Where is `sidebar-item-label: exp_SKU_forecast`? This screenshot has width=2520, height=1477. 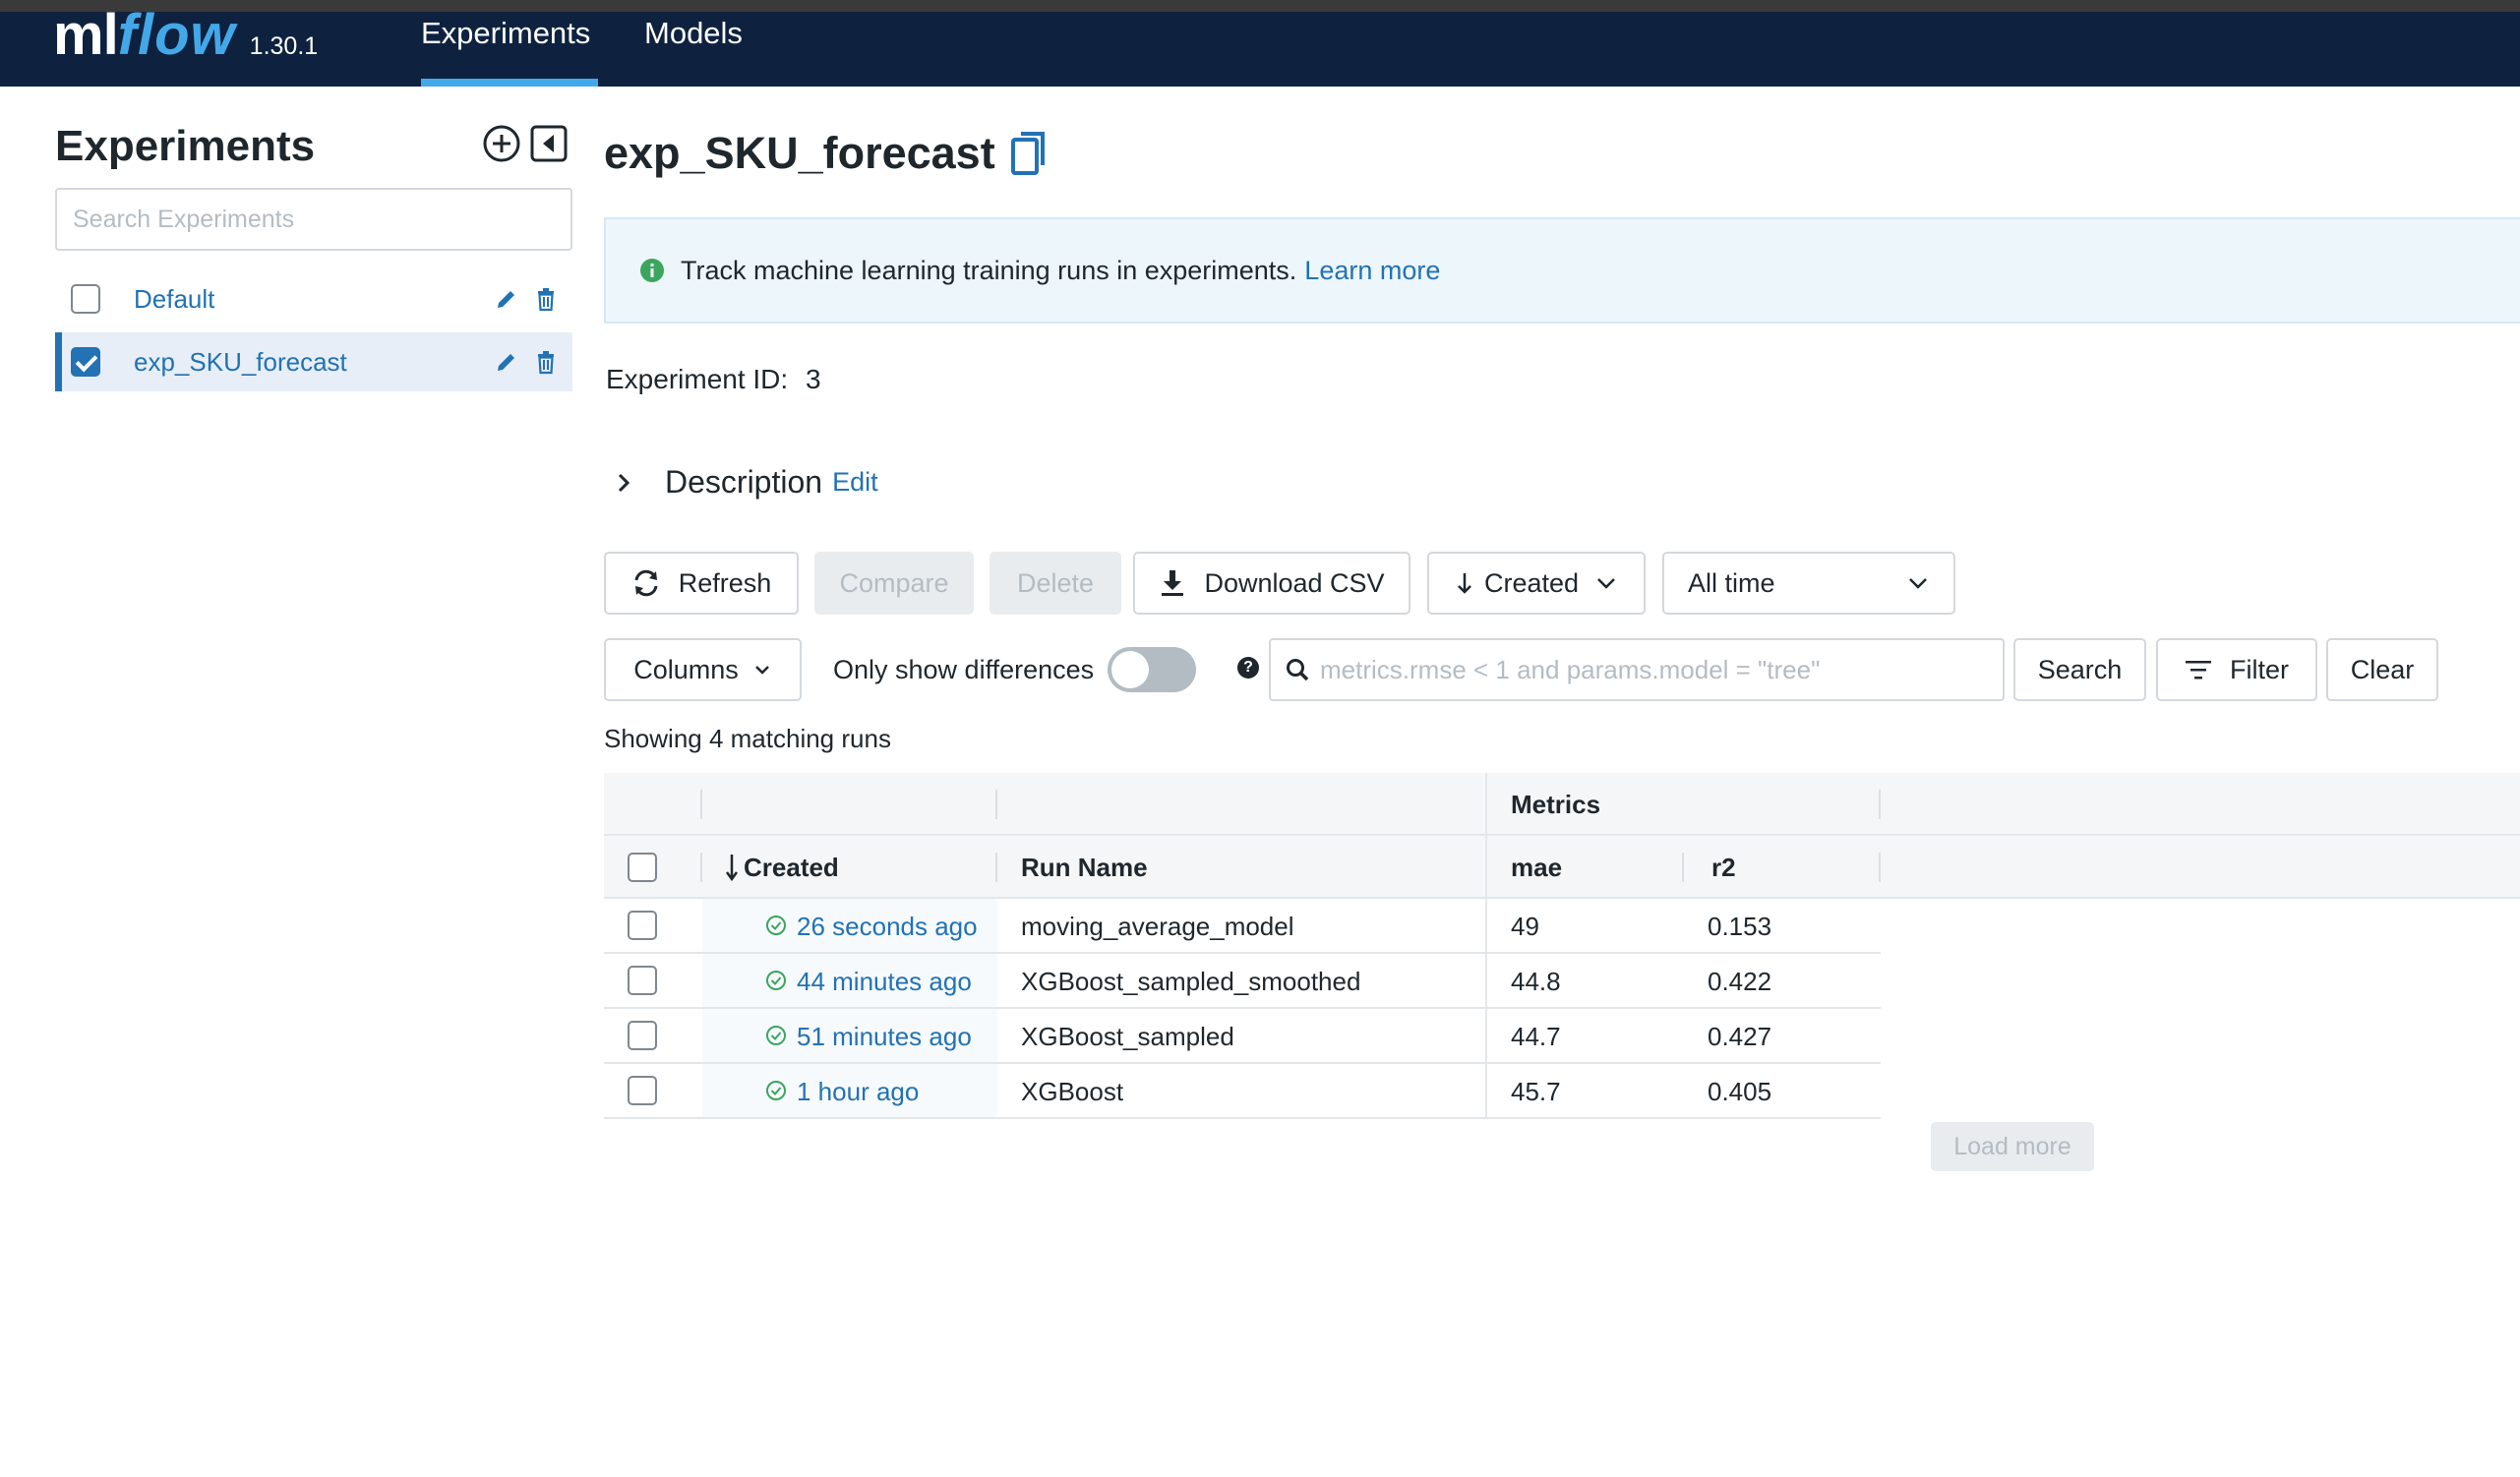
sidebar-item-label: exp_SKU_forecast is located at coordinates (314, 362).